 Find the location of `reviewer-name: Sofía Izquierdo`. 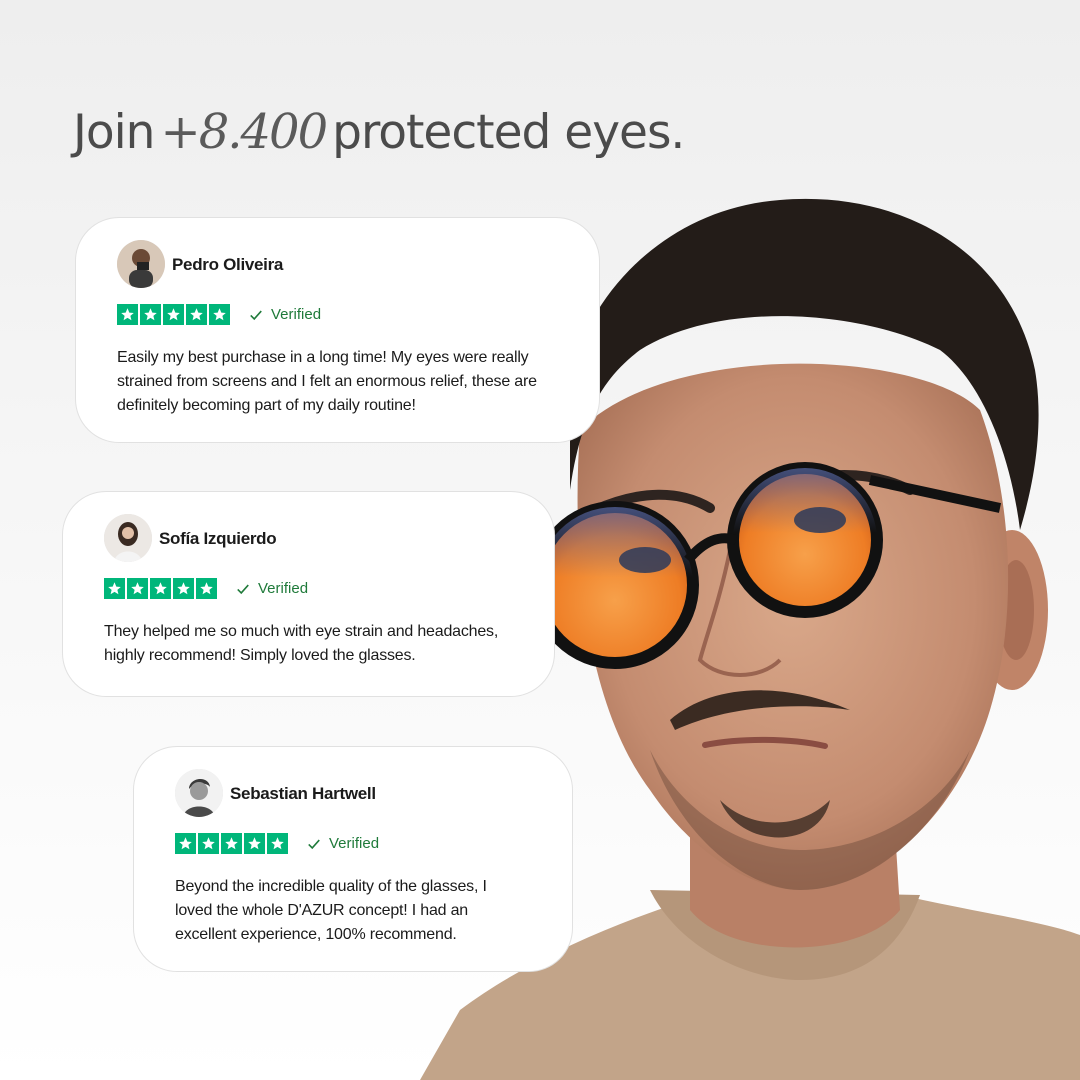

reviewer-name: Sofía Izquierdo is located at coordinates (218, 538).